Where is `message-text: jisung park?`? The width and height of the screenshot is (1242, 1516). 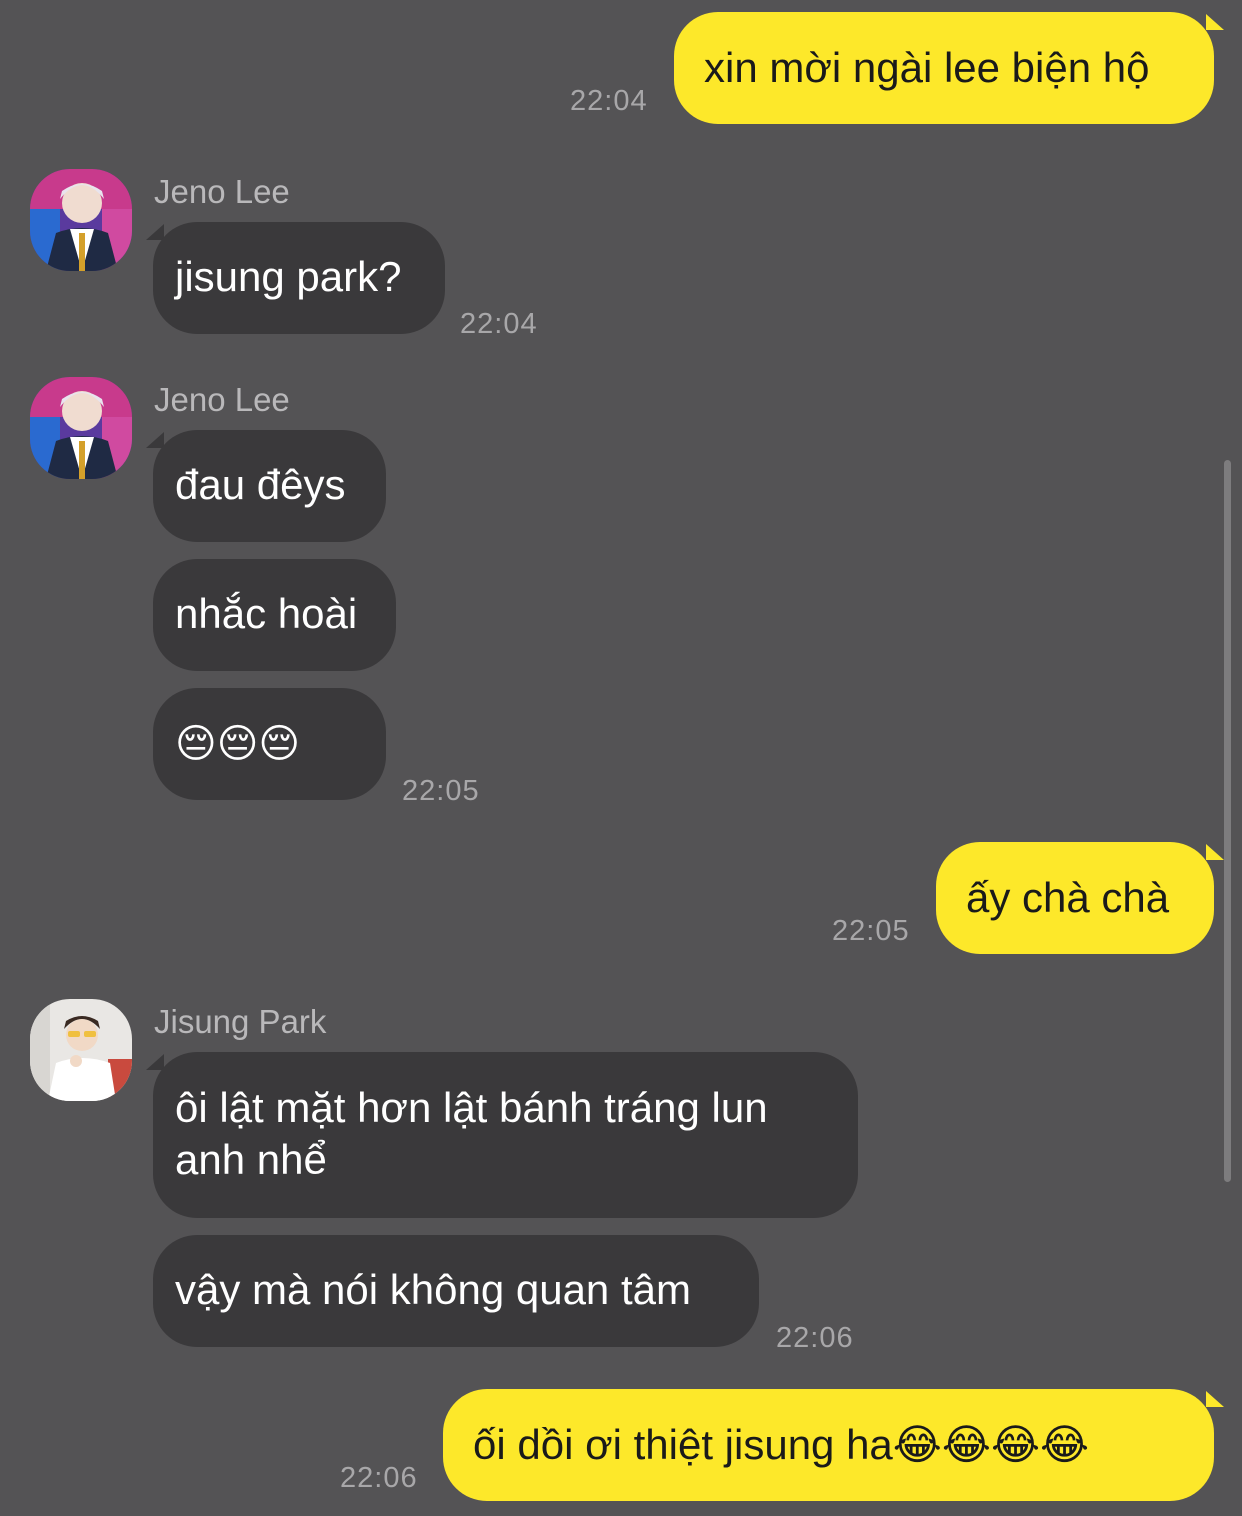
message-text: jisung park? is located at coordinates (288, 276).